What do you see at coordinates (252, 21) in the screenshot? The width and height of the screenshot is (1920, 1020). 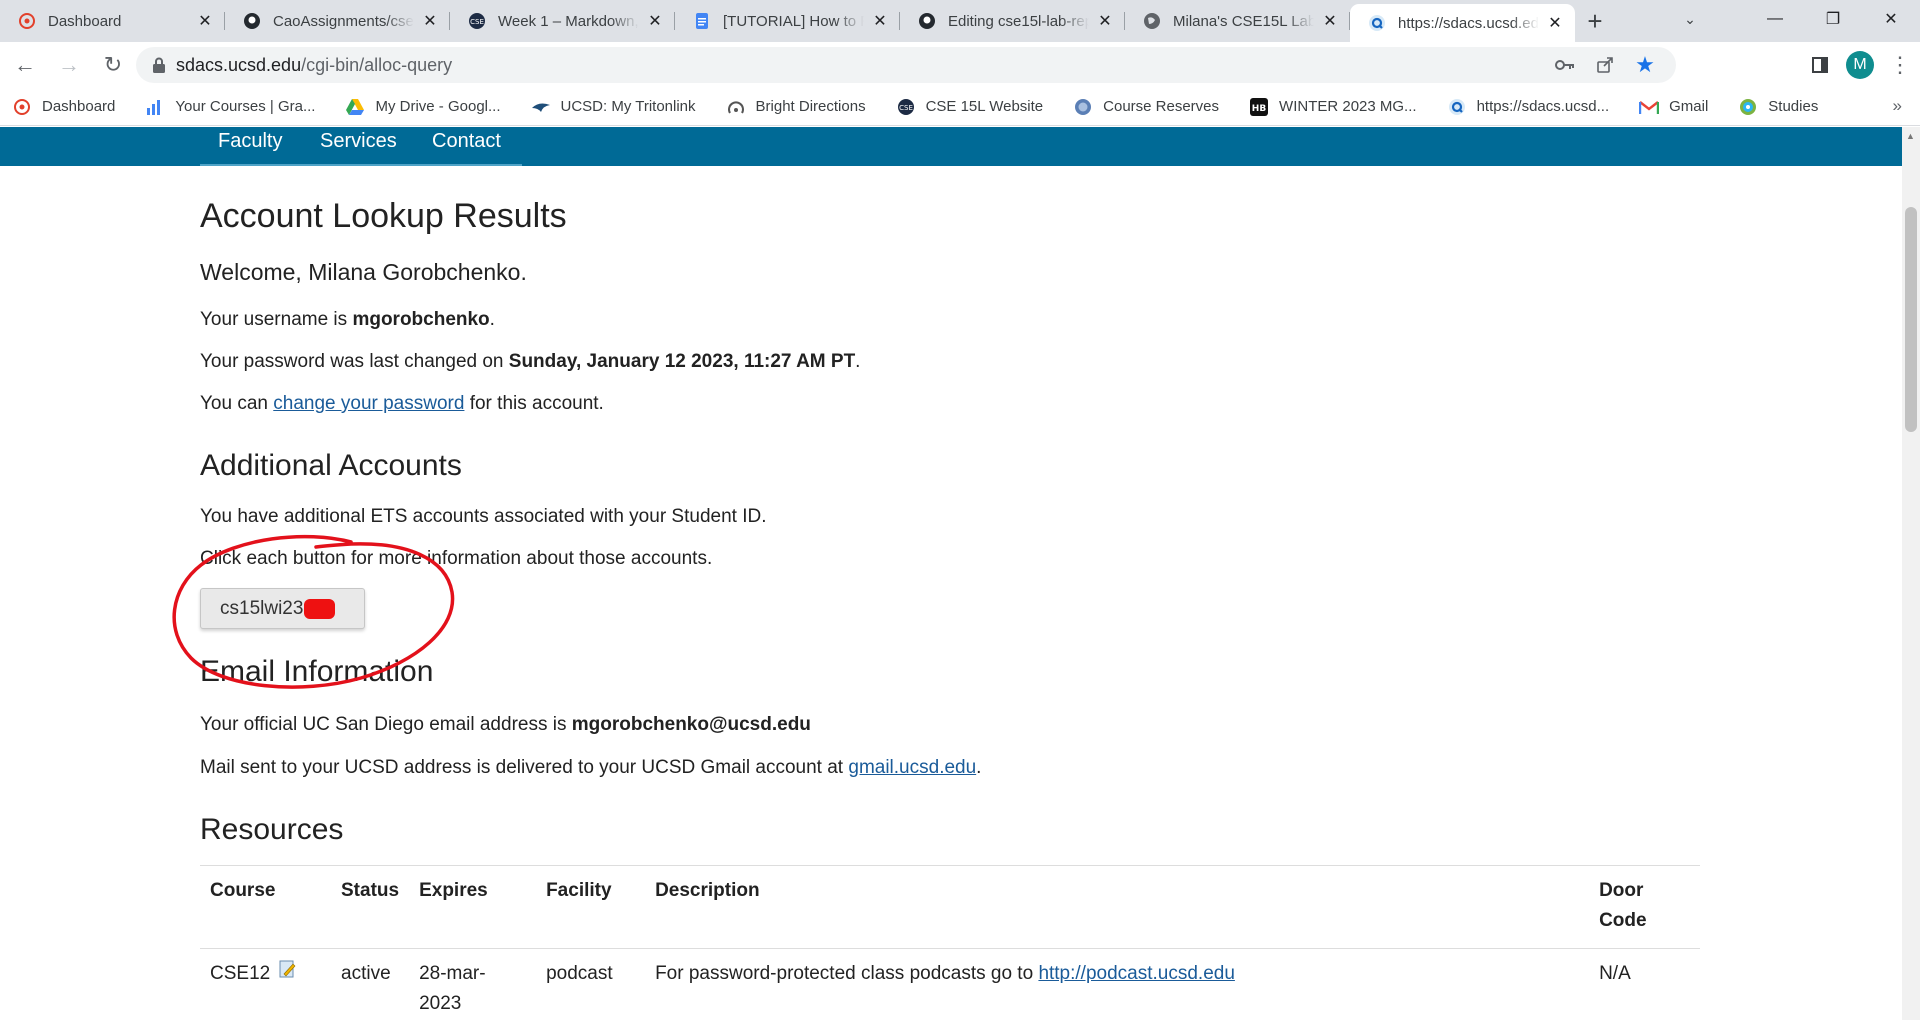 I see `github-icon` at bounding box center [252, 21].